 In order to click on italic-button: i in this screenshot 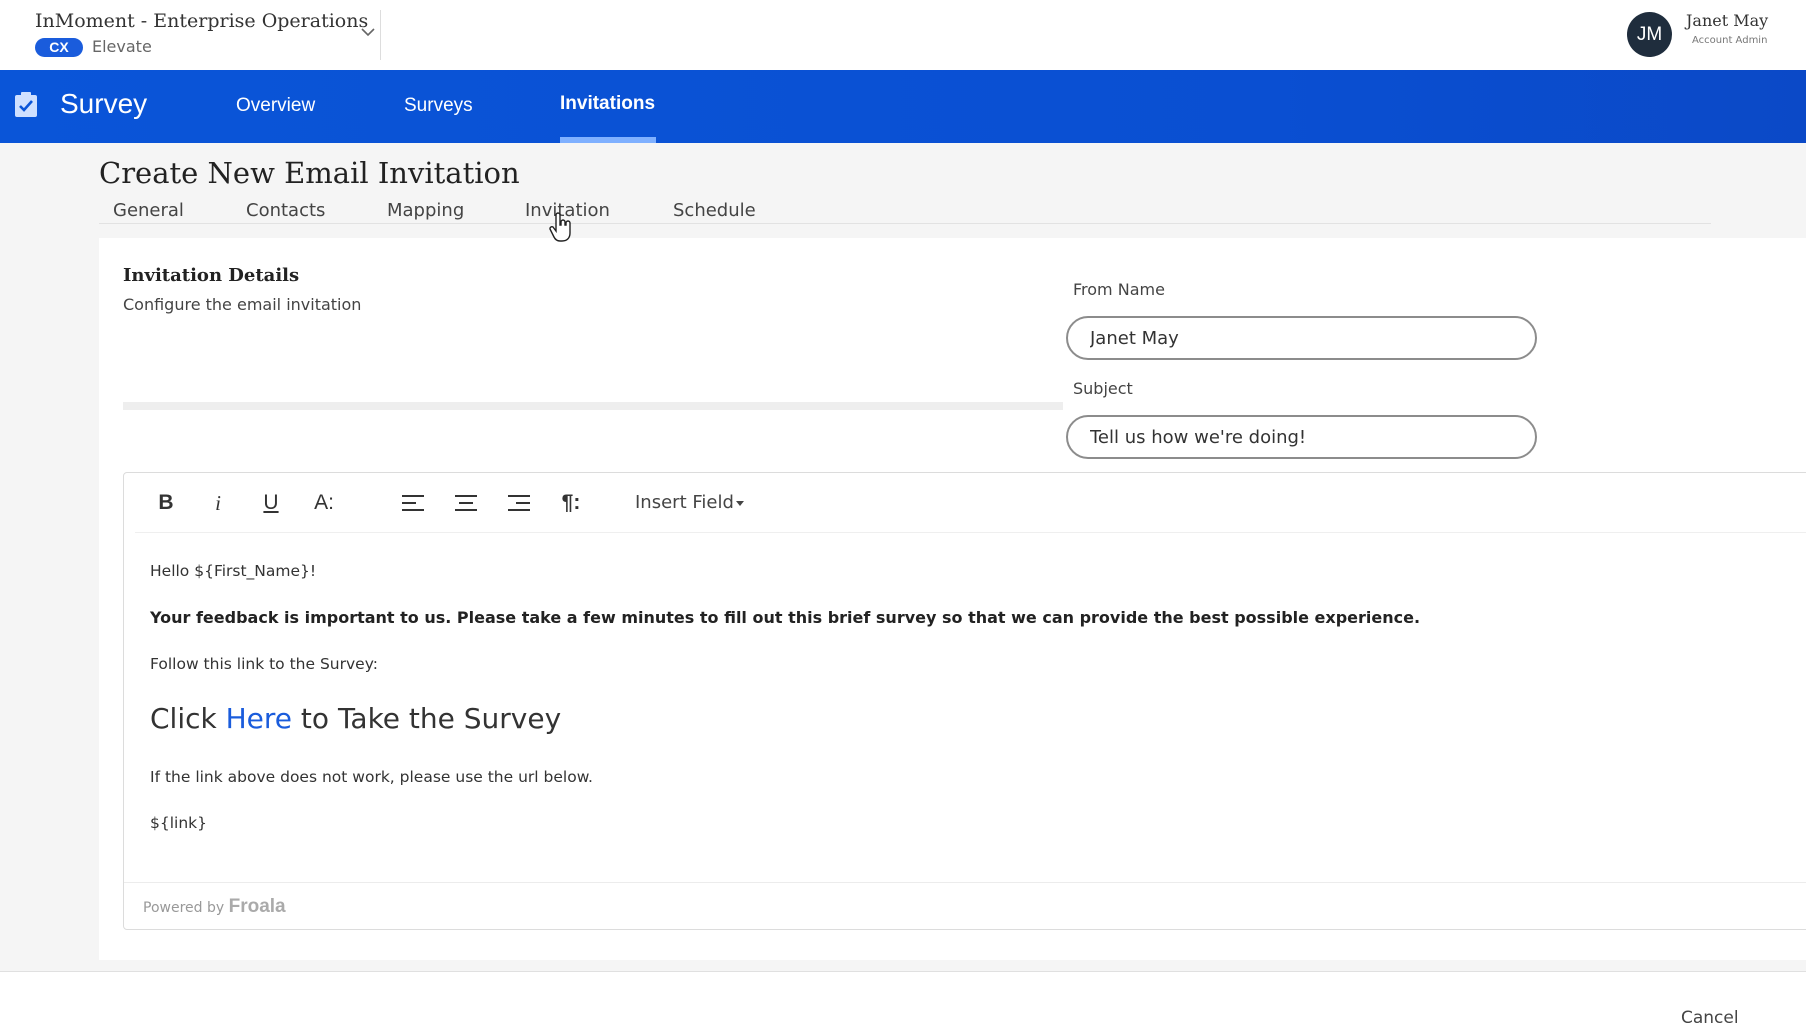, I will do `click(218, 503)`.